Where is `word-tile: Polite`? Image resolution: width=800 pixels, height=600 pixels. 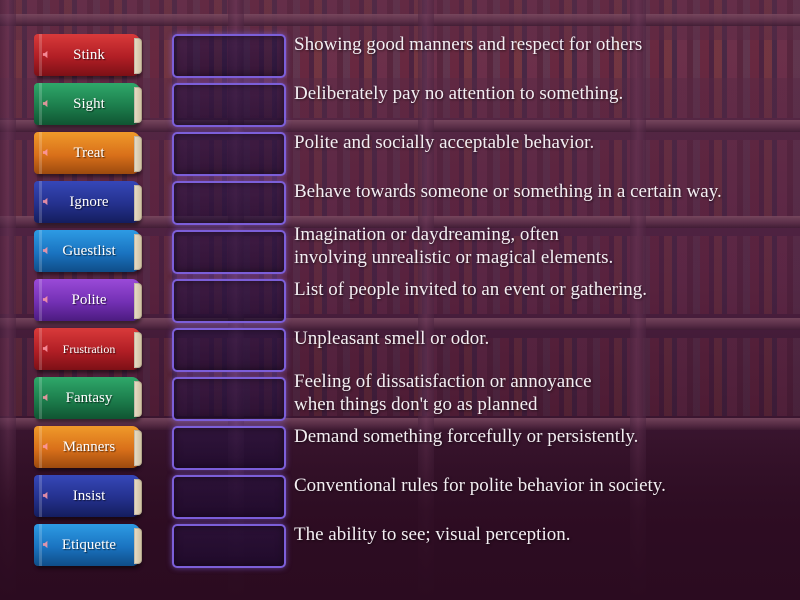
word-tile: Polite is located at coordinates (88, 300).